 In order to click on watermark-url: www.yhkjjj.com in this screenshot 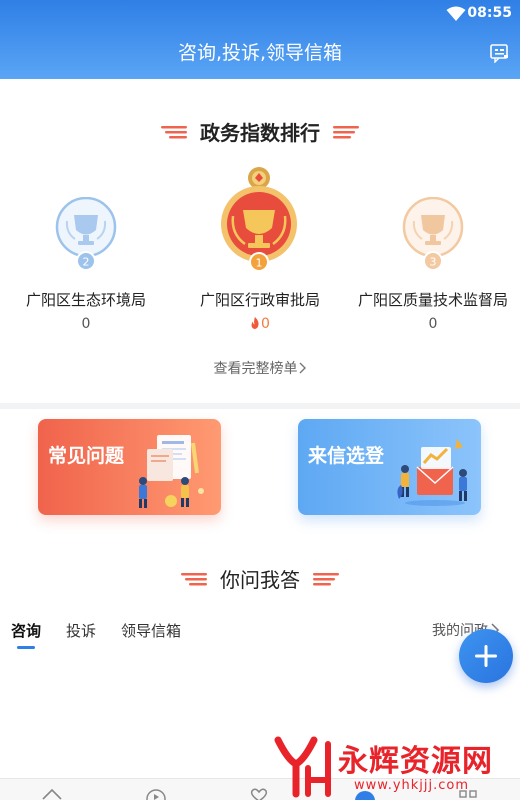, I will do `click(412, 785)`.